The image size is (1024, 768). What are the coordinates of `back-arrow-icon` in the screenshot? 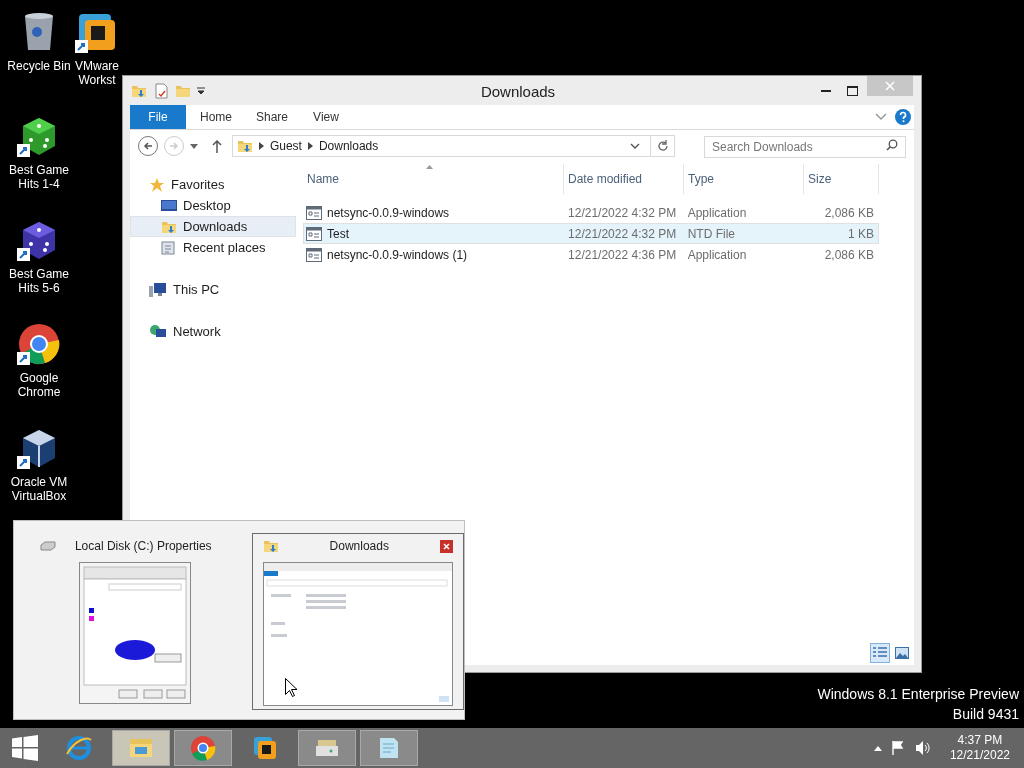 It's located at (148, 146).